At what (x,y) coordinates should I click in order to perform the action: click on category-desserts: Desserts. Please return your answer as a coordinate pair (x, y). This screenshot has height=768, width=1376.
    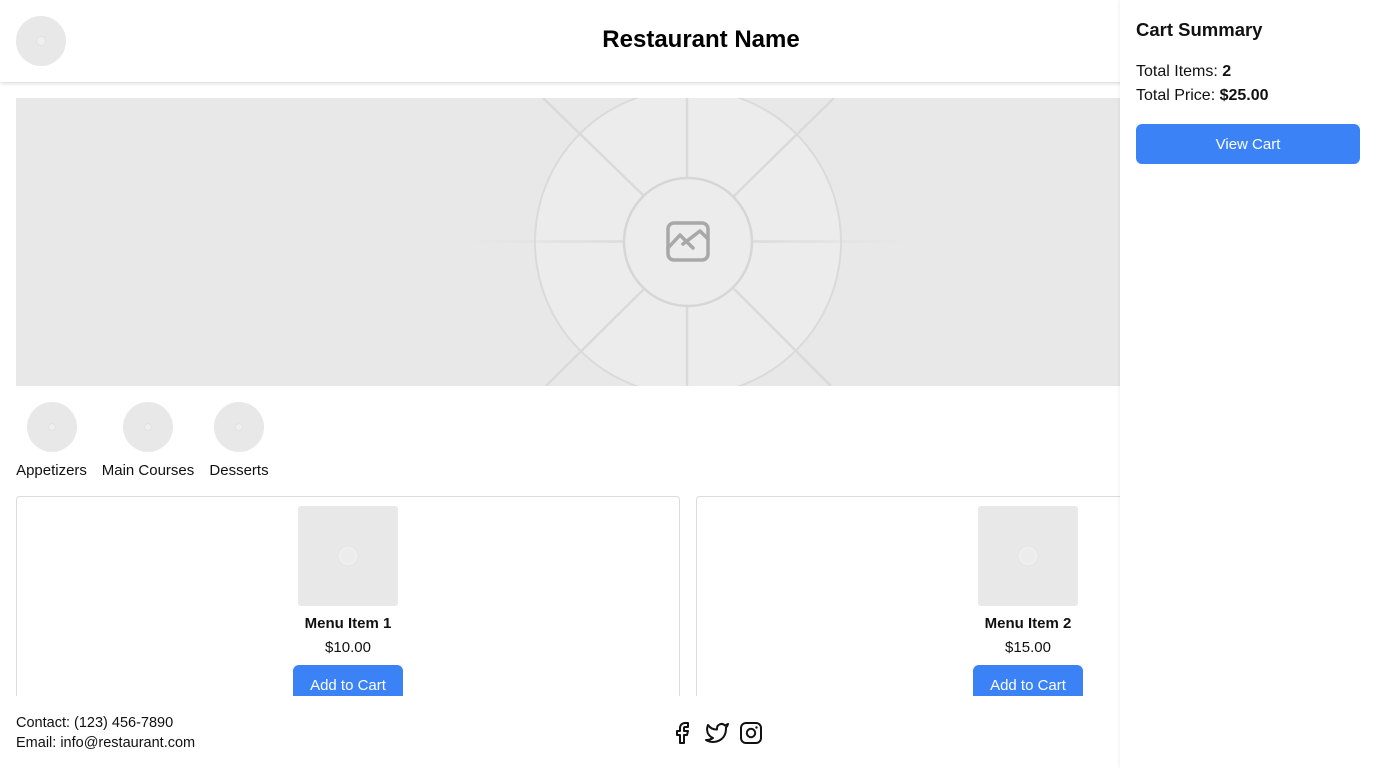
    Looking at the image, I should click on (239, 440).